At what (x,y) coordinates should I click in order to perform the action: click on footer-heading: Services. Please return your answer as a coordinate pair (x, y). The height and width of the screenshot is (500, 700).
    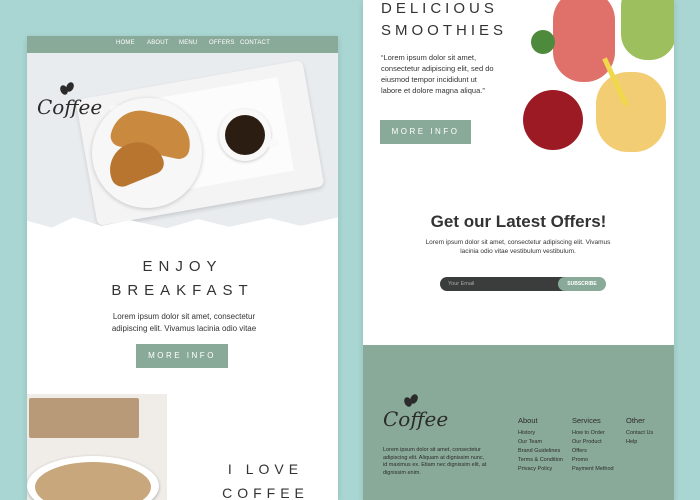
    Looking at the image, I should click on (586, 420).